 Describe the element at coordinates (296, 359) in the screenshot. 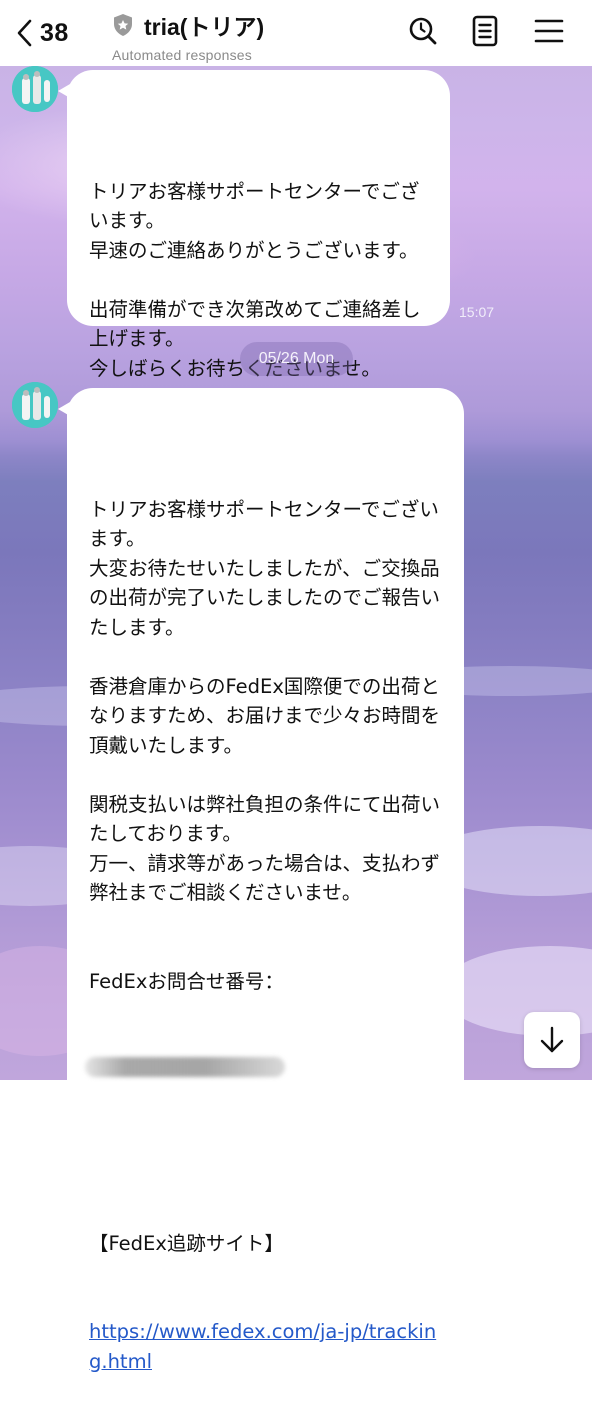

I see `date-separator: 05/26 Mon` at that location.